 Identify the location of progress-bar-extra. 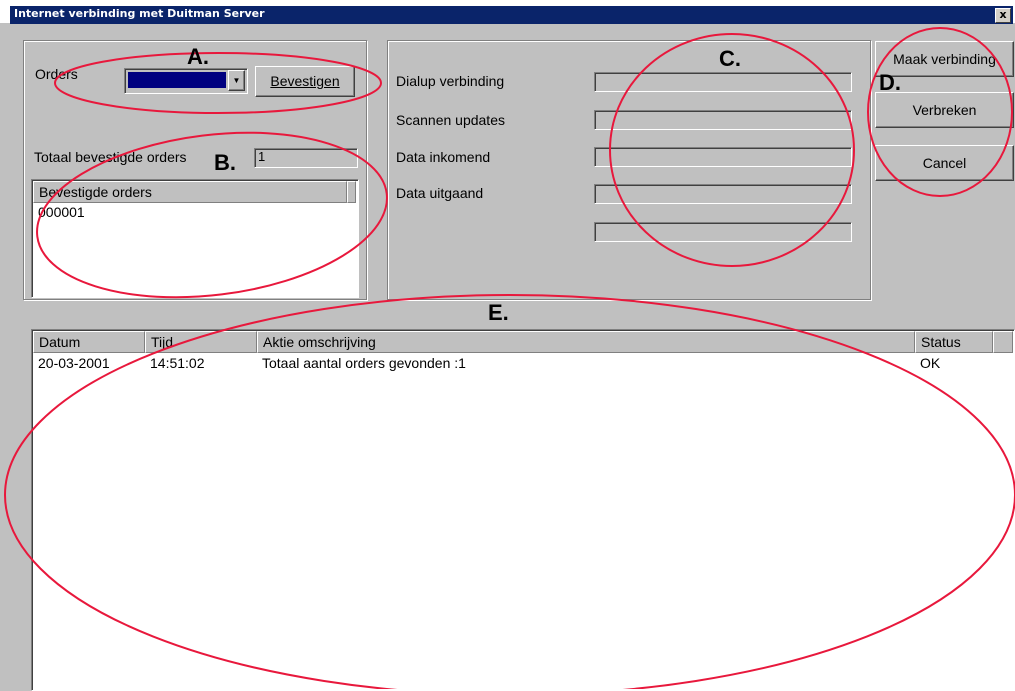
(723, 232).